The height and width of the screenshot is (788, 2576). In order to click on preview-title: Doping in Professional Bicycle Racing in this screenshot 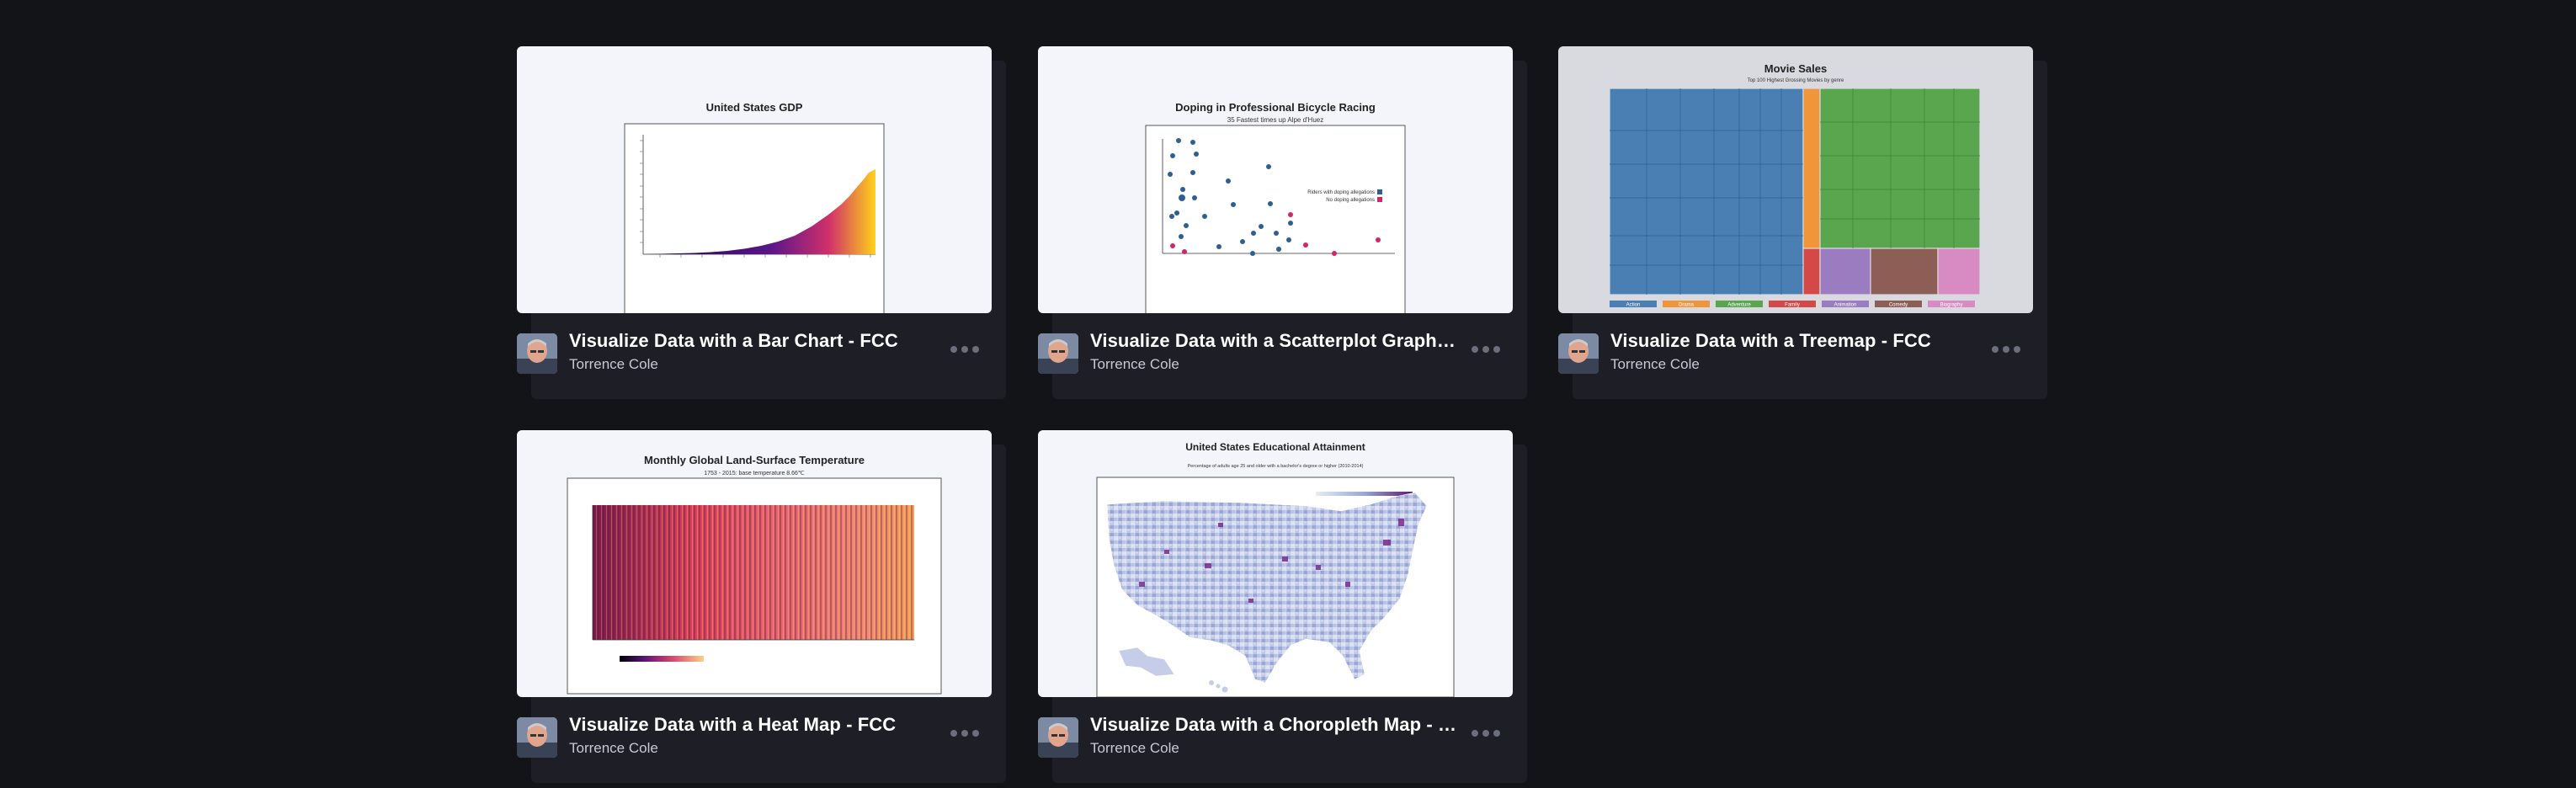, I will do `click(1275, 107)`.